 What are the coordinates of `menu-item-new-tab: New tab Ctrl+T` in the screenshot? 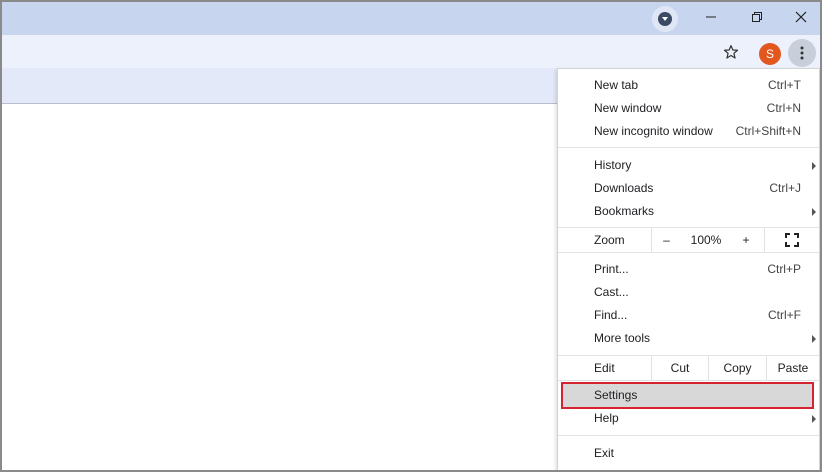 It's located at (688, 85).